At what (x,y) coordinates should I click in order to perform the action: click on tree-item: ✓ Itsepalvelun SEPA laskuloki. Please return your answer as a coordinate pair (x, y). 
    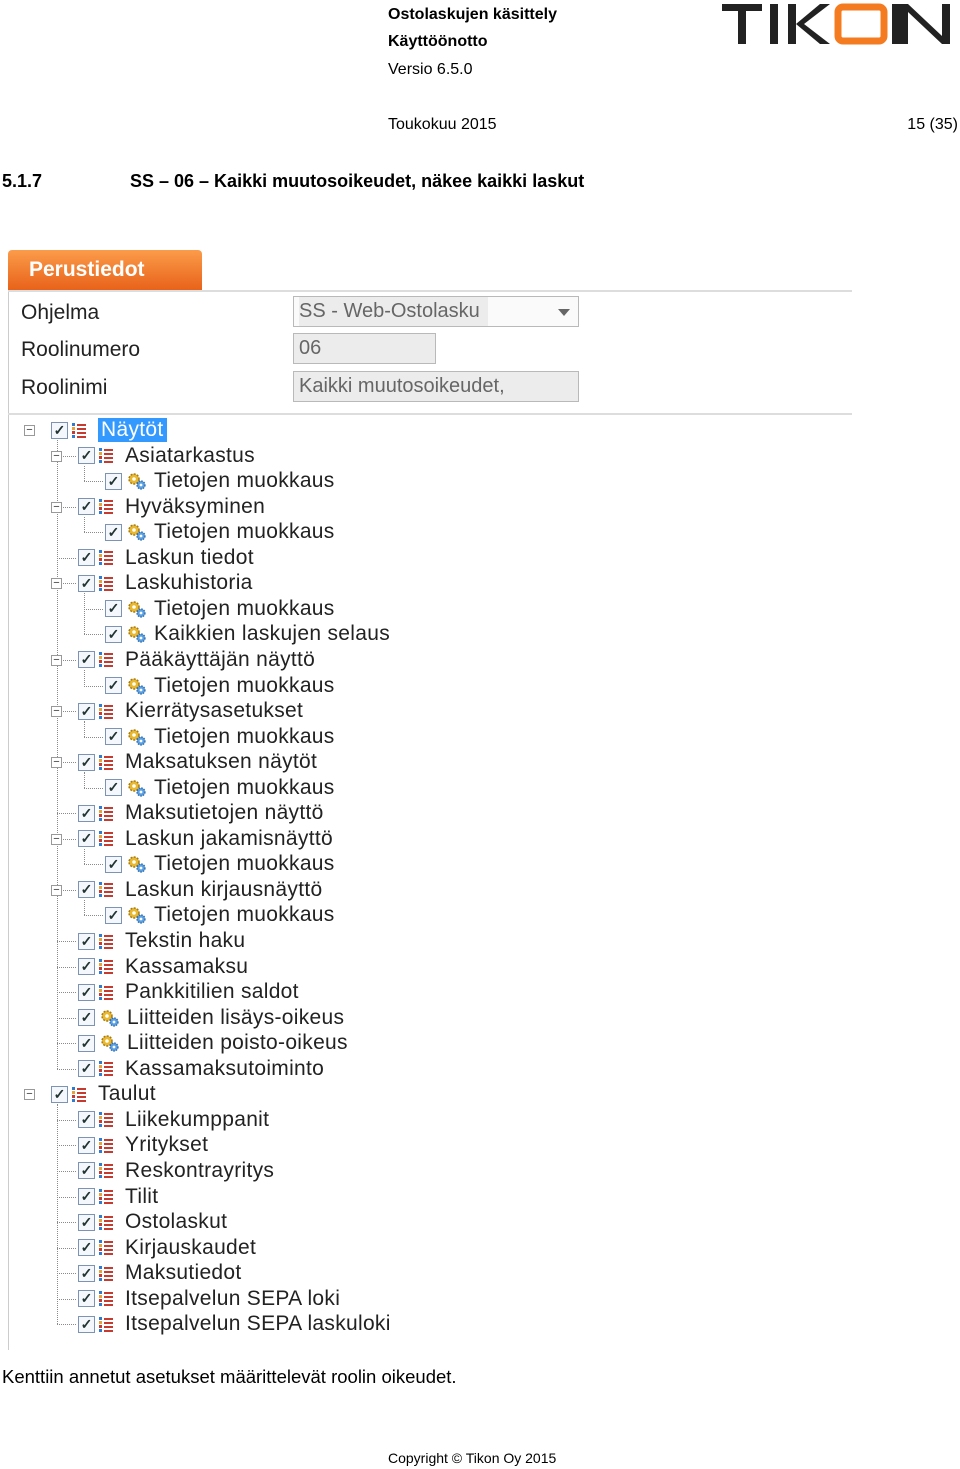
    Looking at the image, I should click on (234, 1324).